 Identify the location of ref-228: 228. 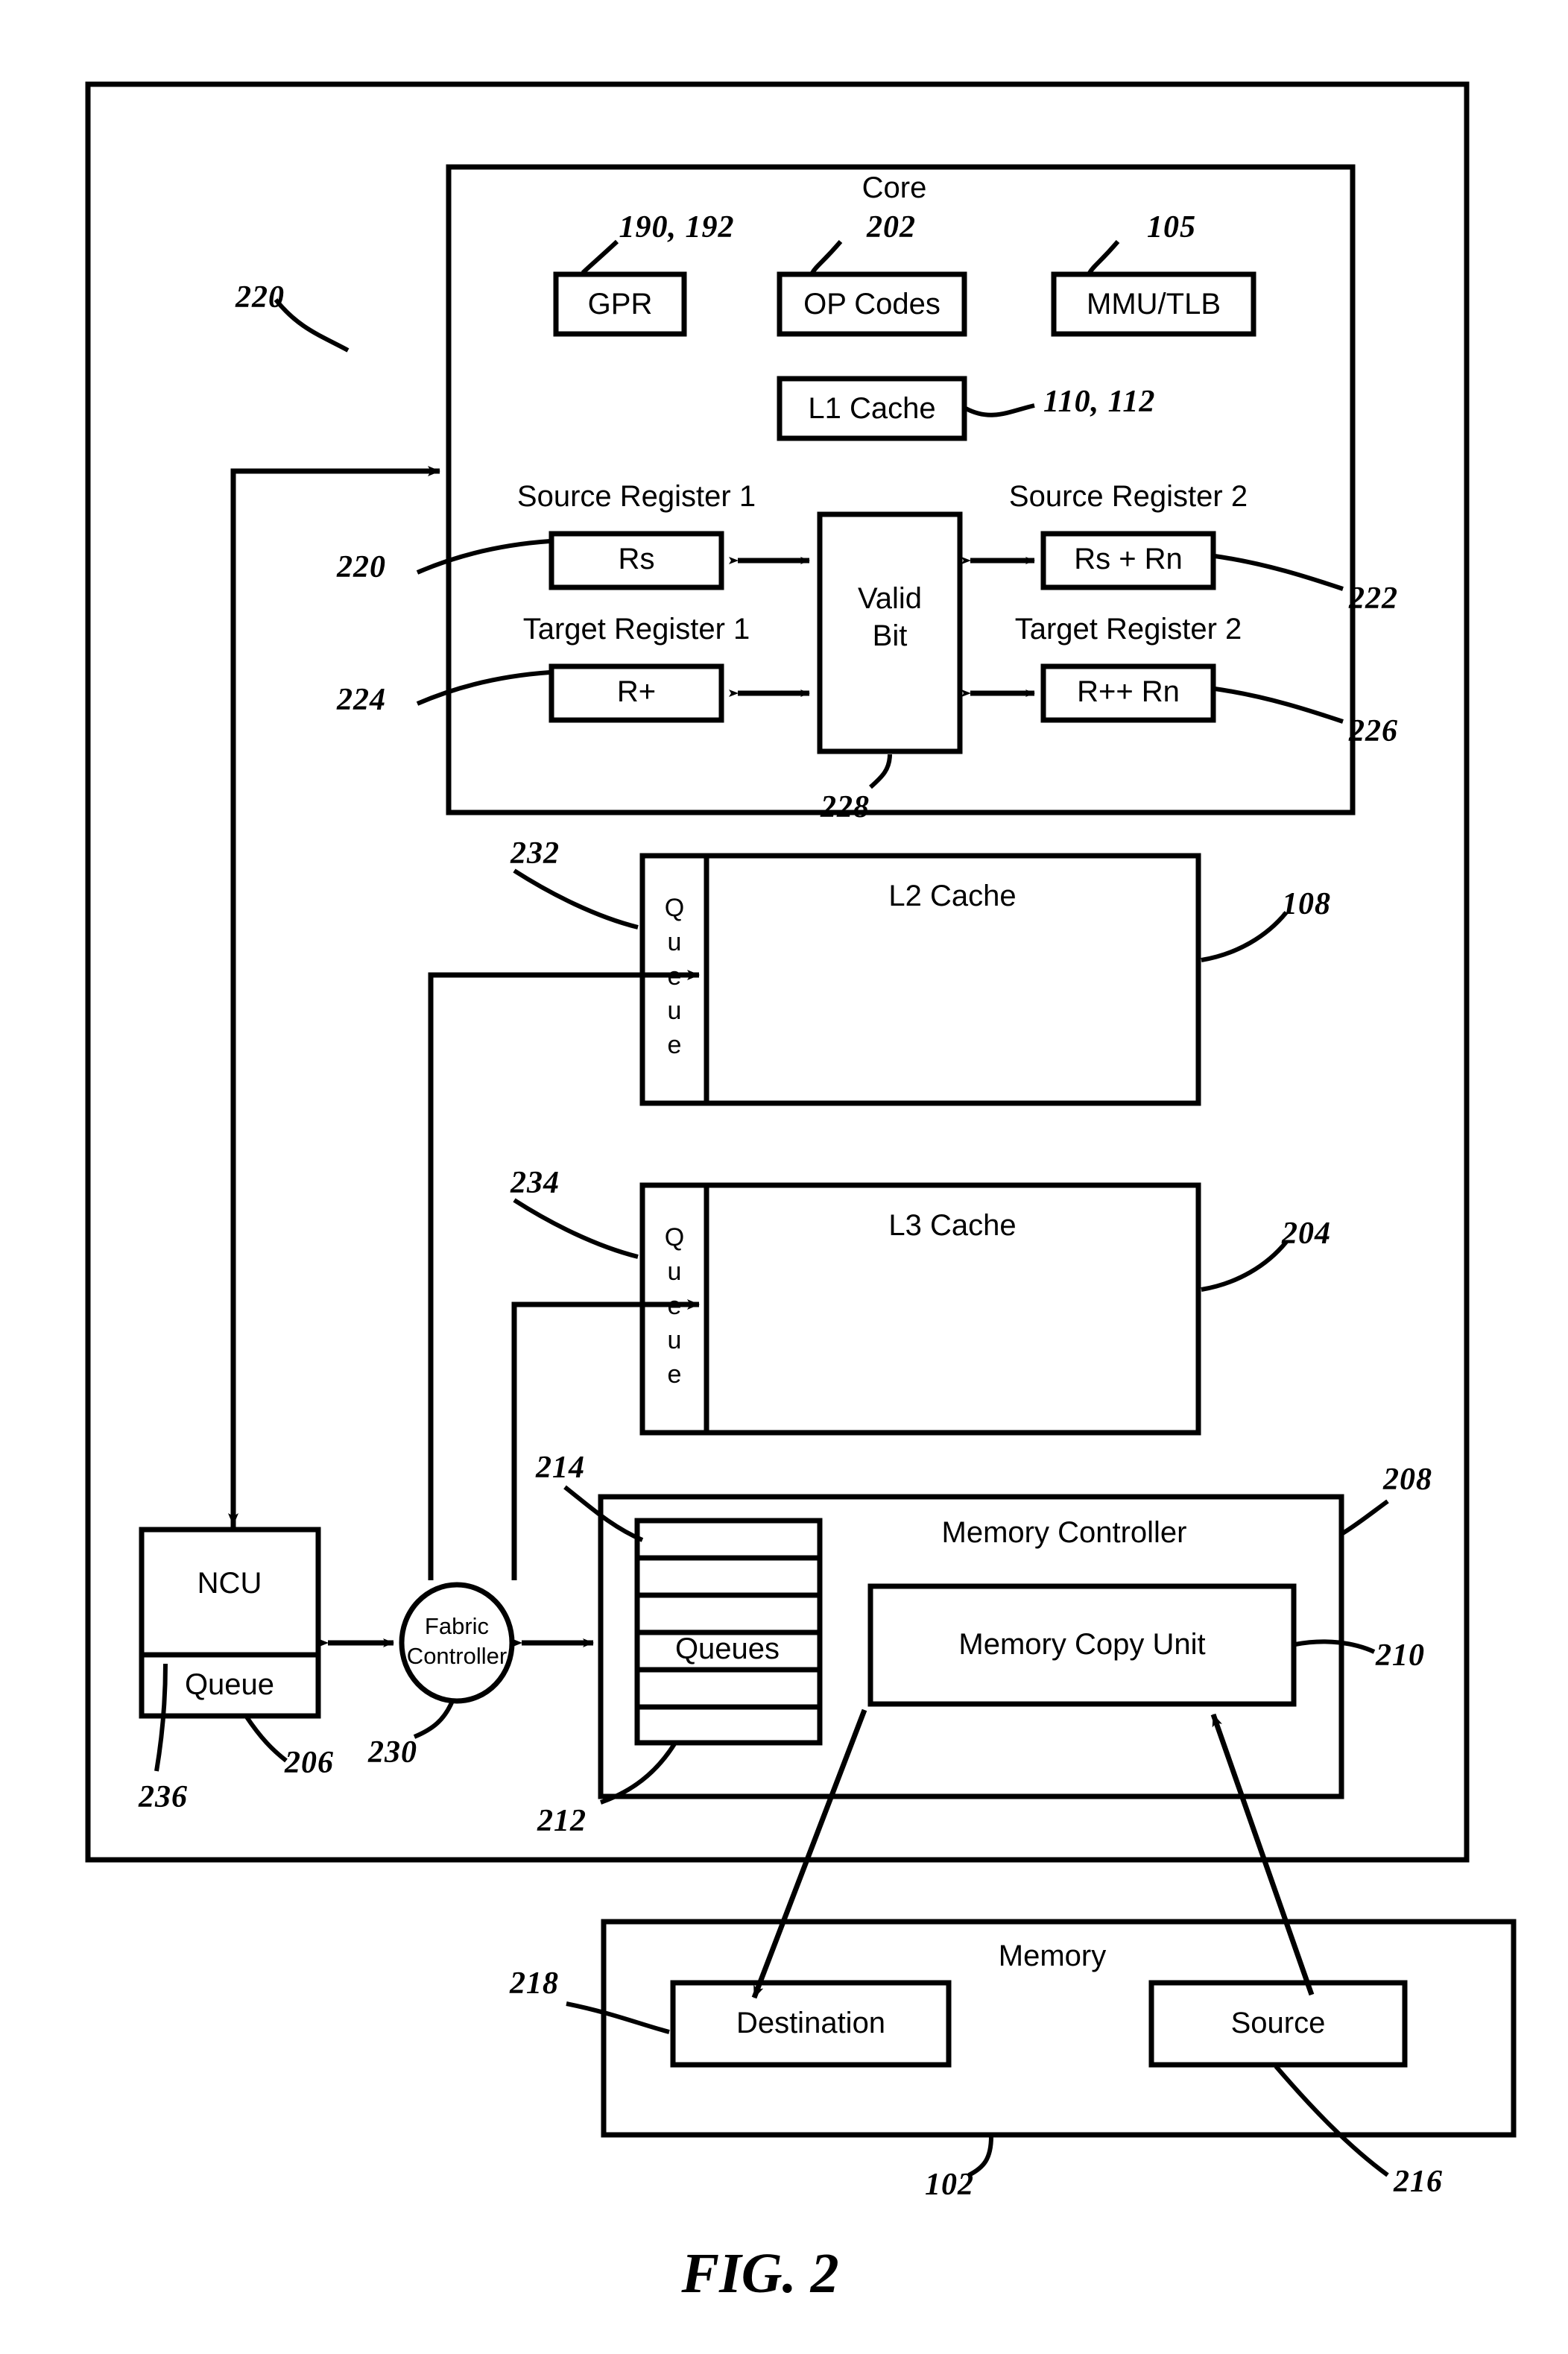
(846, 807).